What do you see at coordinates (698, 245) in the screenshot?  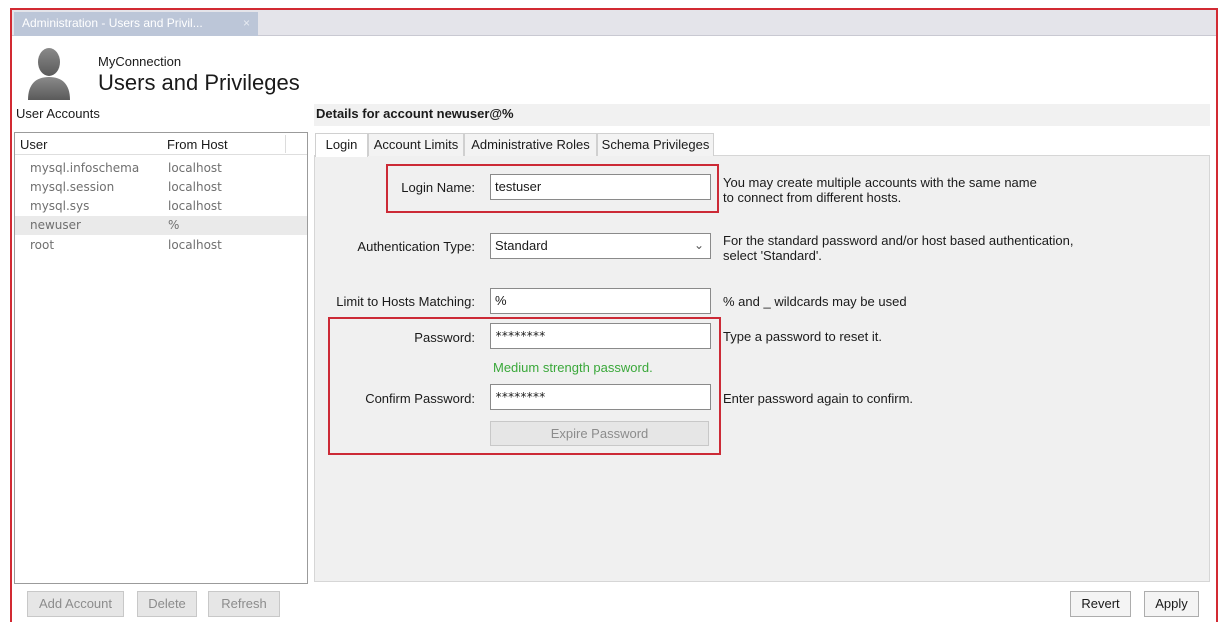 I see `chevron-down-icon: ⌄` at bounding box center [698, 245].